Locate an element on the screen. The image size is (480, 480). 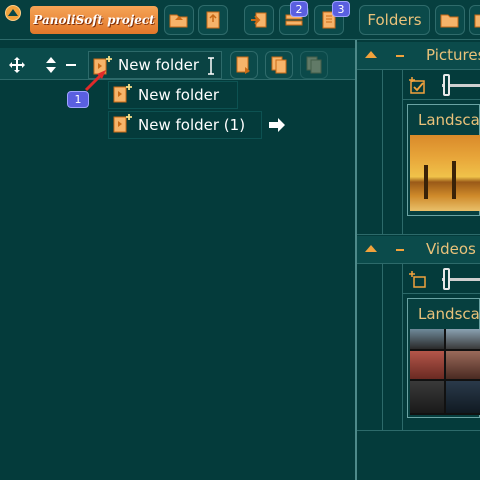
folders-open-button is located at coordinates (450, 20).